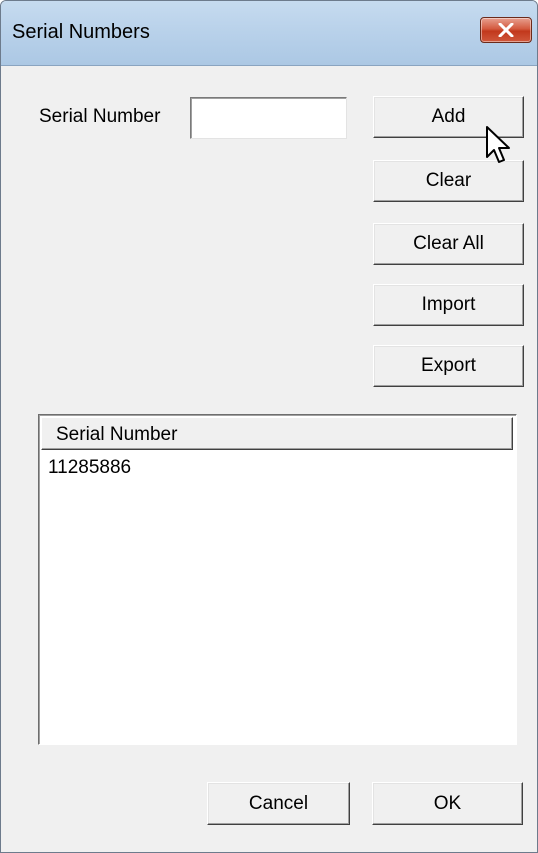  Describe the element at coordinates (89, 468) in the screenshot. I see `list-item: 11285886` at that location.